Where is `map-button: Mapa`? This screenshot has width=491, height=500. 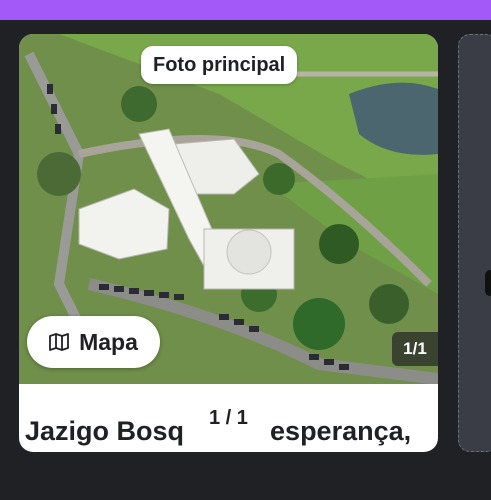
map-button: Mapa is located at coordinates (93, 342).